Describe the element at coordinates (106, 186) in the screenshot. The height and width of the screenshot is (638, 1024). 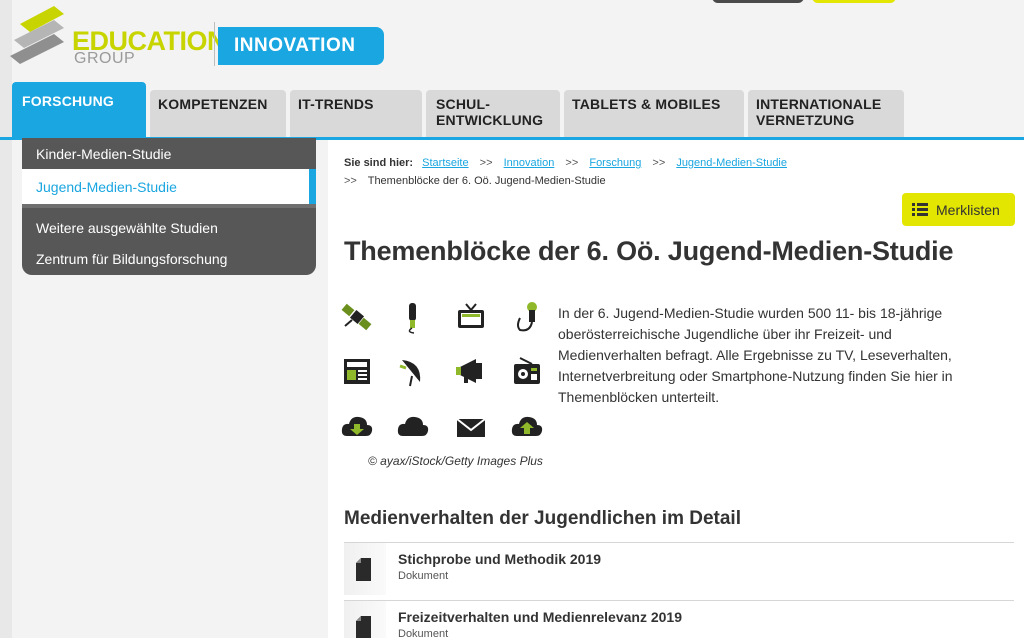
I see `sidebar-item-label: Jugend-Medien-Studie` at that location.